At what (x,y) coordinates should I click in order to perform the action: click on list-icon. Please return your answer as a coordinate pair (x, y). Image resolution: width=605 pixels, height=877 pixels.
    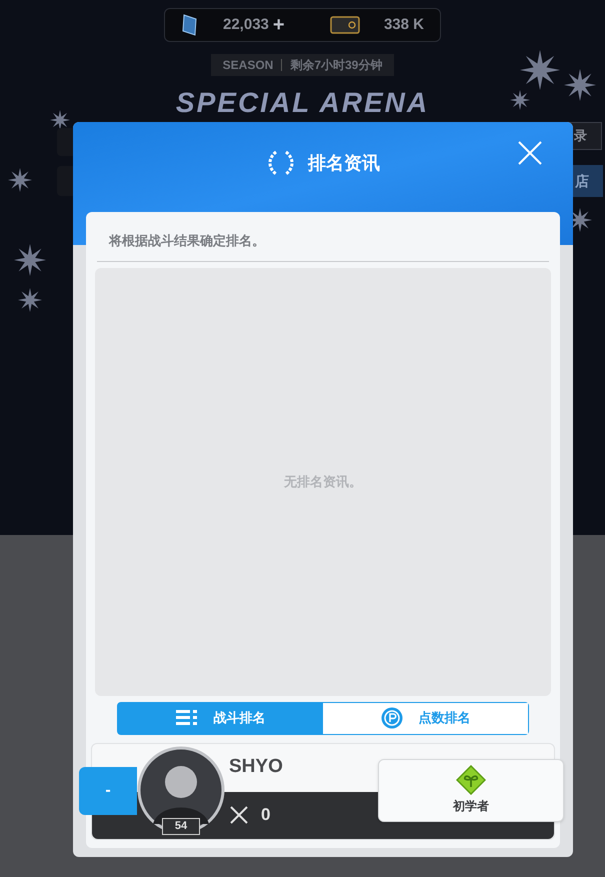
    Looking at the image, I should click on (187, 718).